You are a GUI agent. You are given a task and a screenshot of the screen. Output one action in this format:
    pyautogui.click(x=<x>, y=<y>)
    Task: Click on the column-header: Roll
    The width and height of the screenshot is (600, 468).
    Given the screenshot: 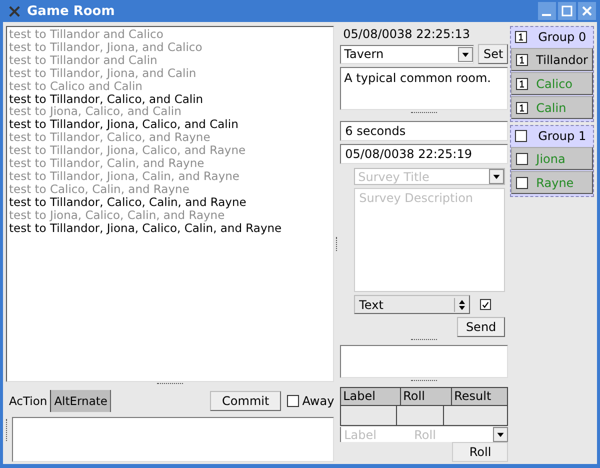 What is the action you would take?
    pyautogui.click(x=426, y=397)
    